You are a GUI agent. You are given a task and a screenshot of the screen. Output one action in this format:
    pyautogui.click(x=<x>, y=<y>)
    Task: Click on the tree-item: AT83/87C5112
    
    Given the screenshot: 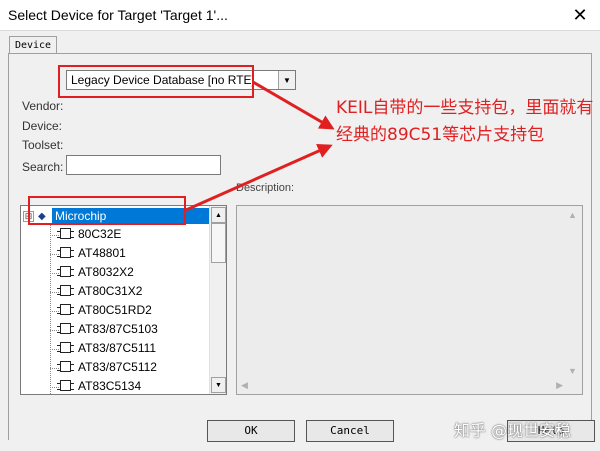 What is the action you would take?
    pyautogui.click(x=135, y=367)
    